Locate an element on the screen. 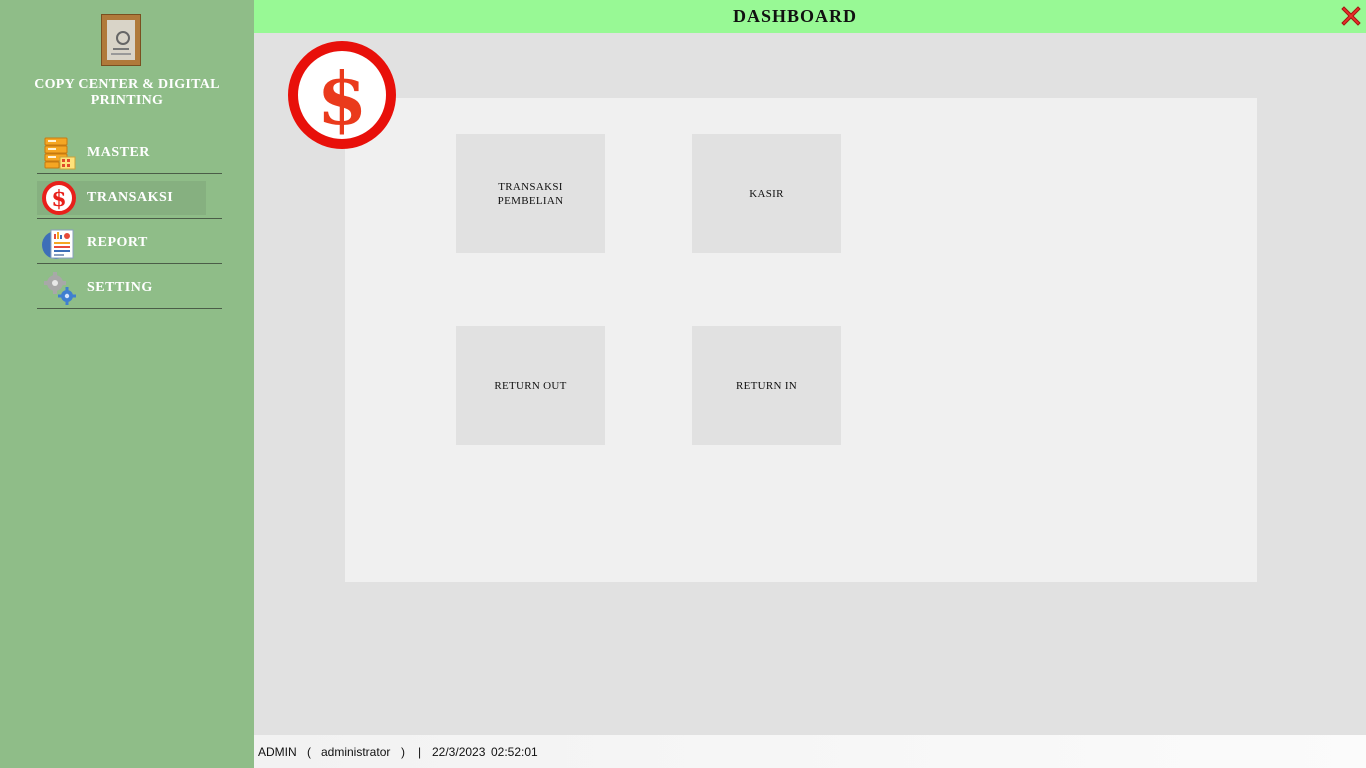 The width and height of the screenshot is (1366, 768). status-paren-close: ) is located at coordinates (403, 752).